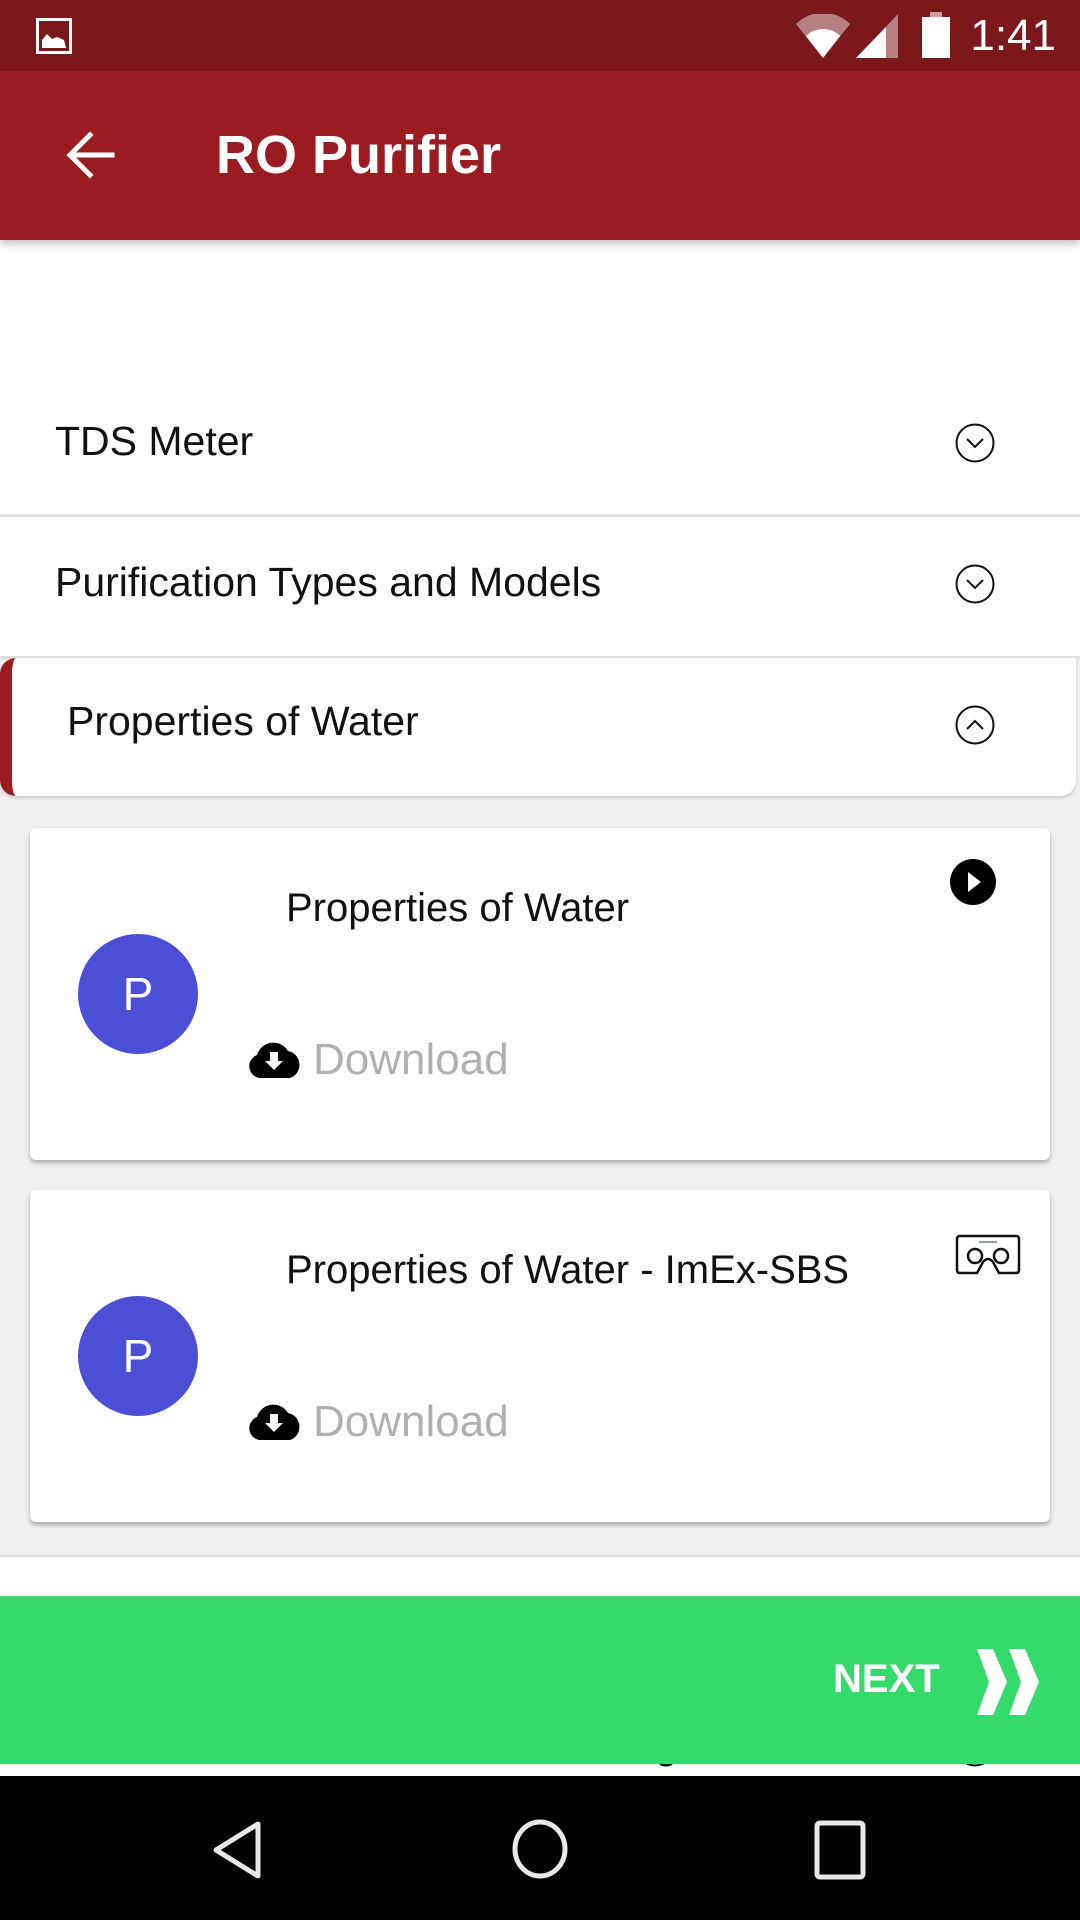 The height and width of the screenshot is (1920, 1080). I want to click on card-title: Properties of Water, so click(458, 908).